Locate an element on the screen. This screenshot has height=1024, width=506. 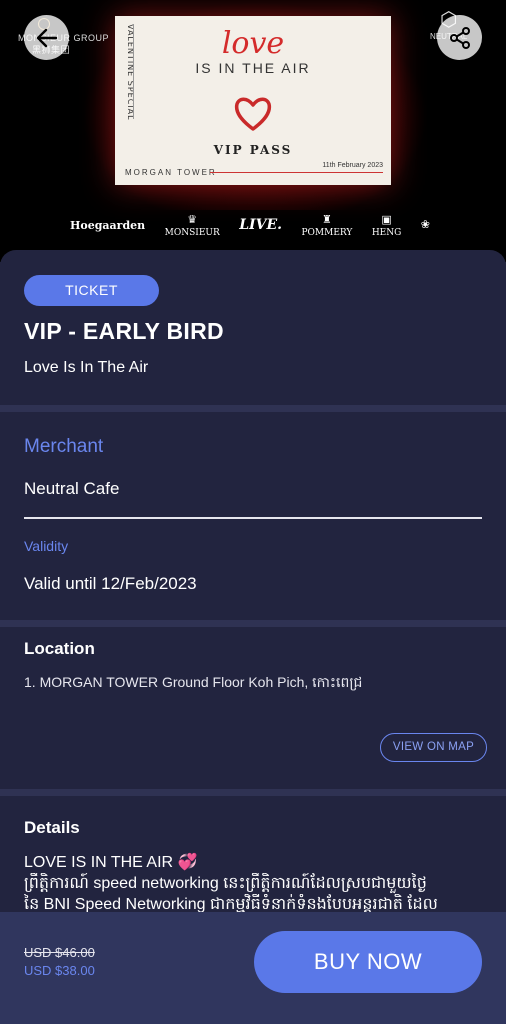
sponsor-logo: ▣ HENG is located at coordinates (386, 225).